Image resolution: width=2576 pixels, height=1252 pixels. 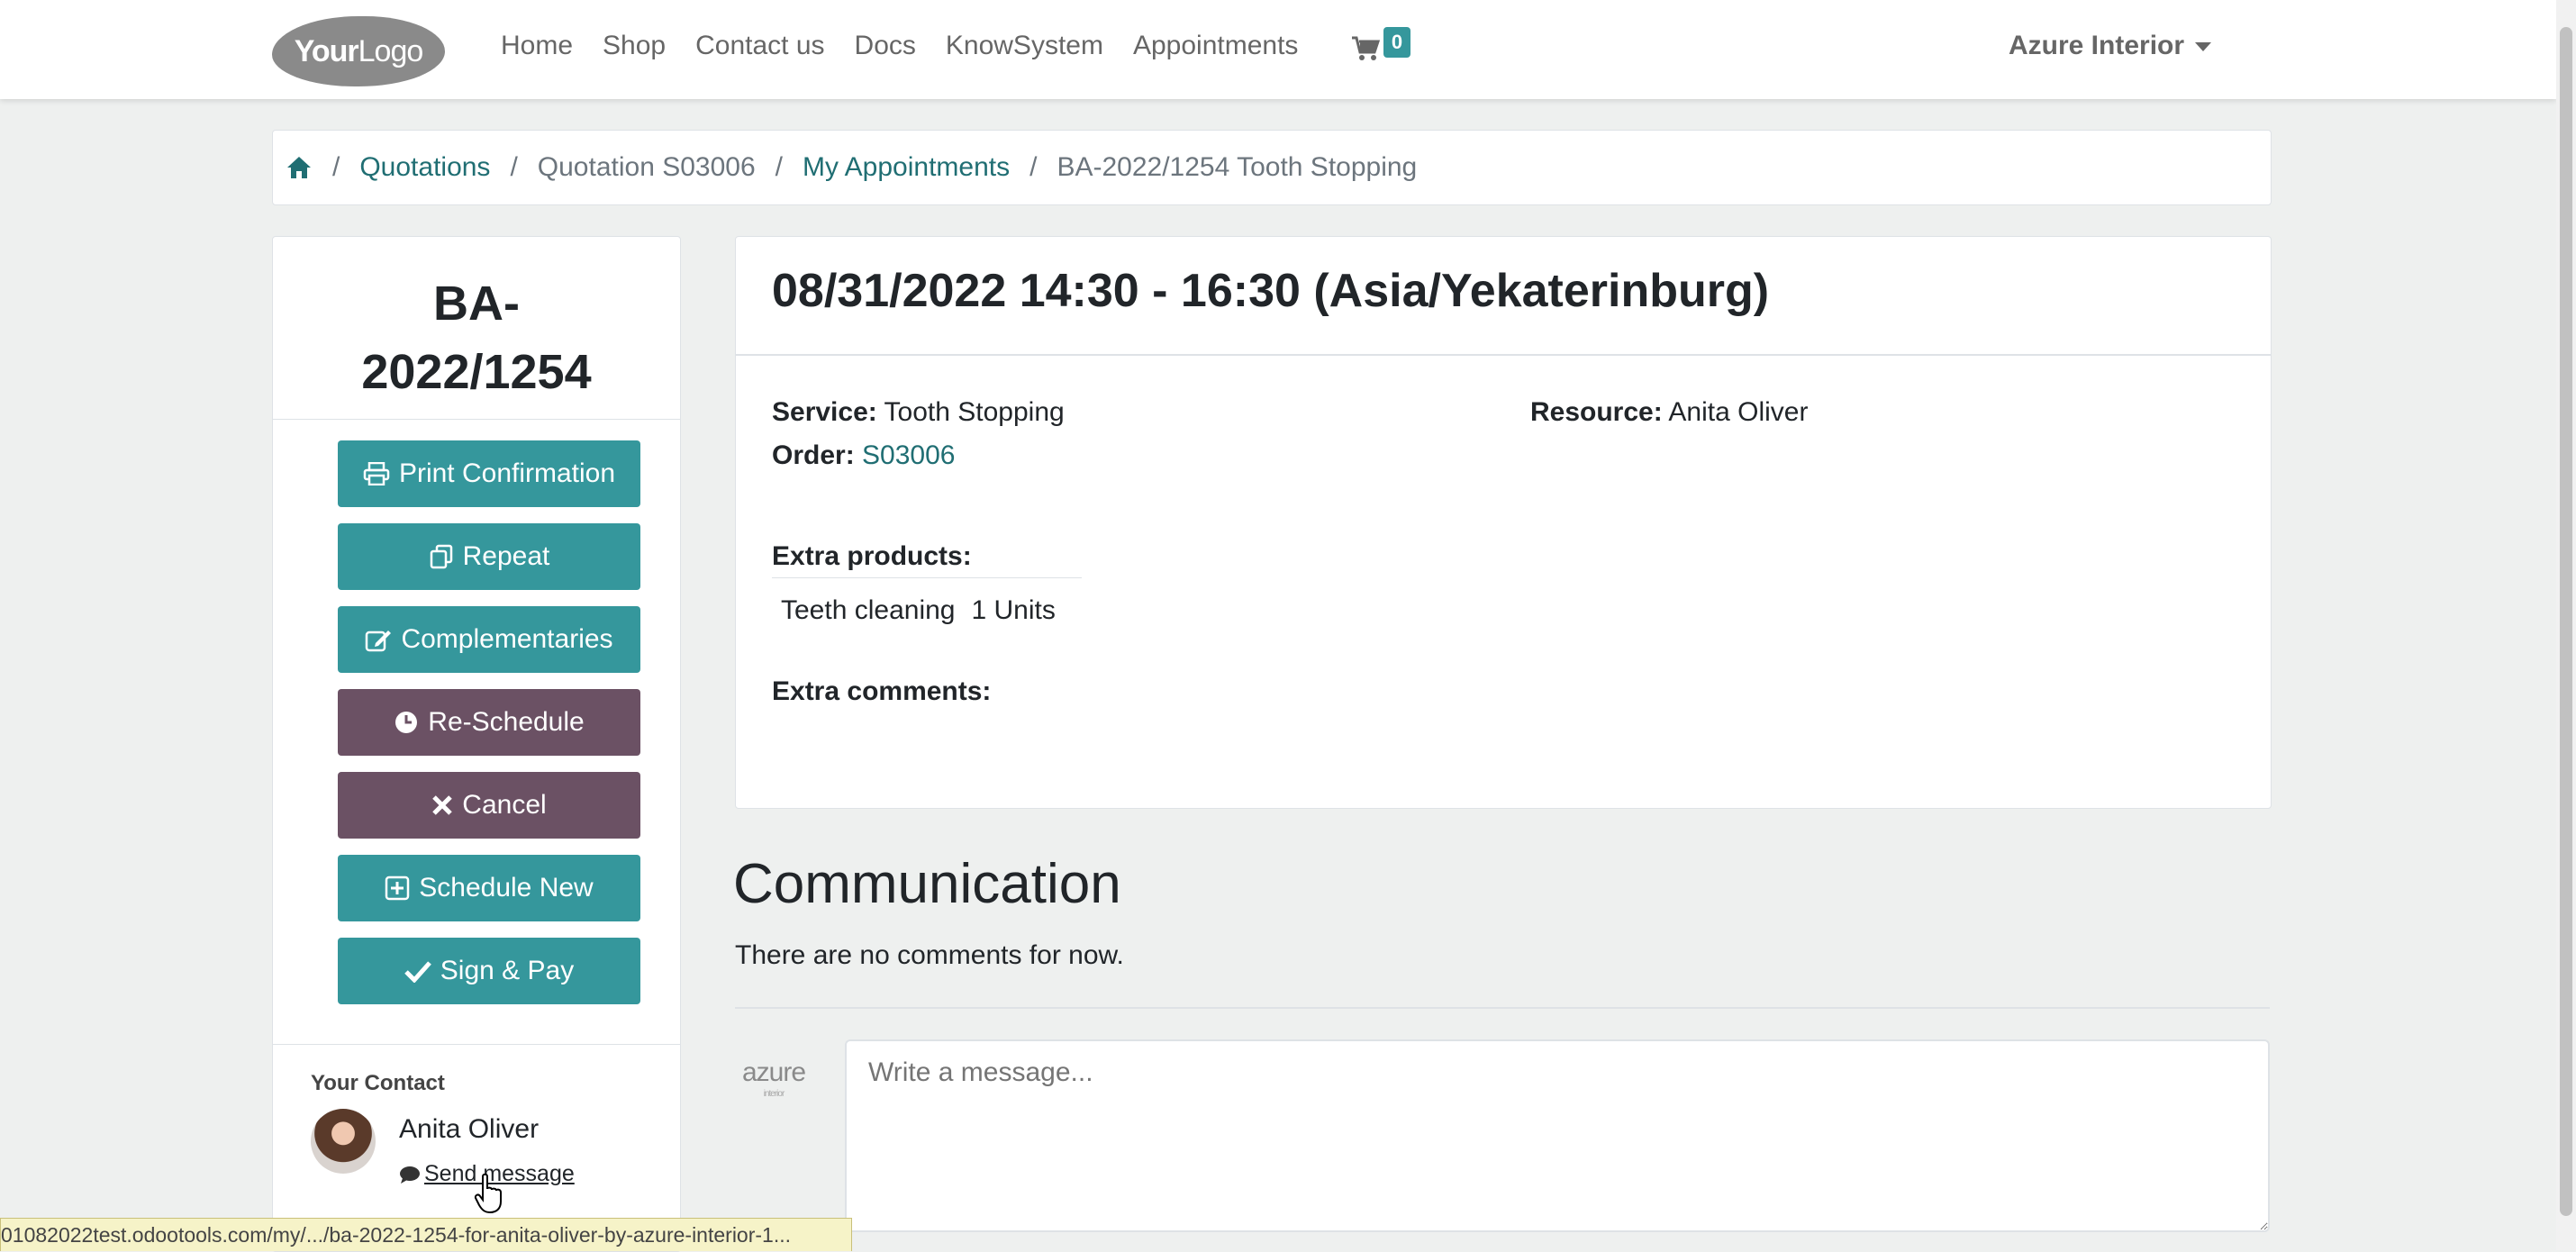 What do you see at coordinates (476, 304) in the screenshot?
I see `reference-line-1: BA-` at bounding box center [476, 304].